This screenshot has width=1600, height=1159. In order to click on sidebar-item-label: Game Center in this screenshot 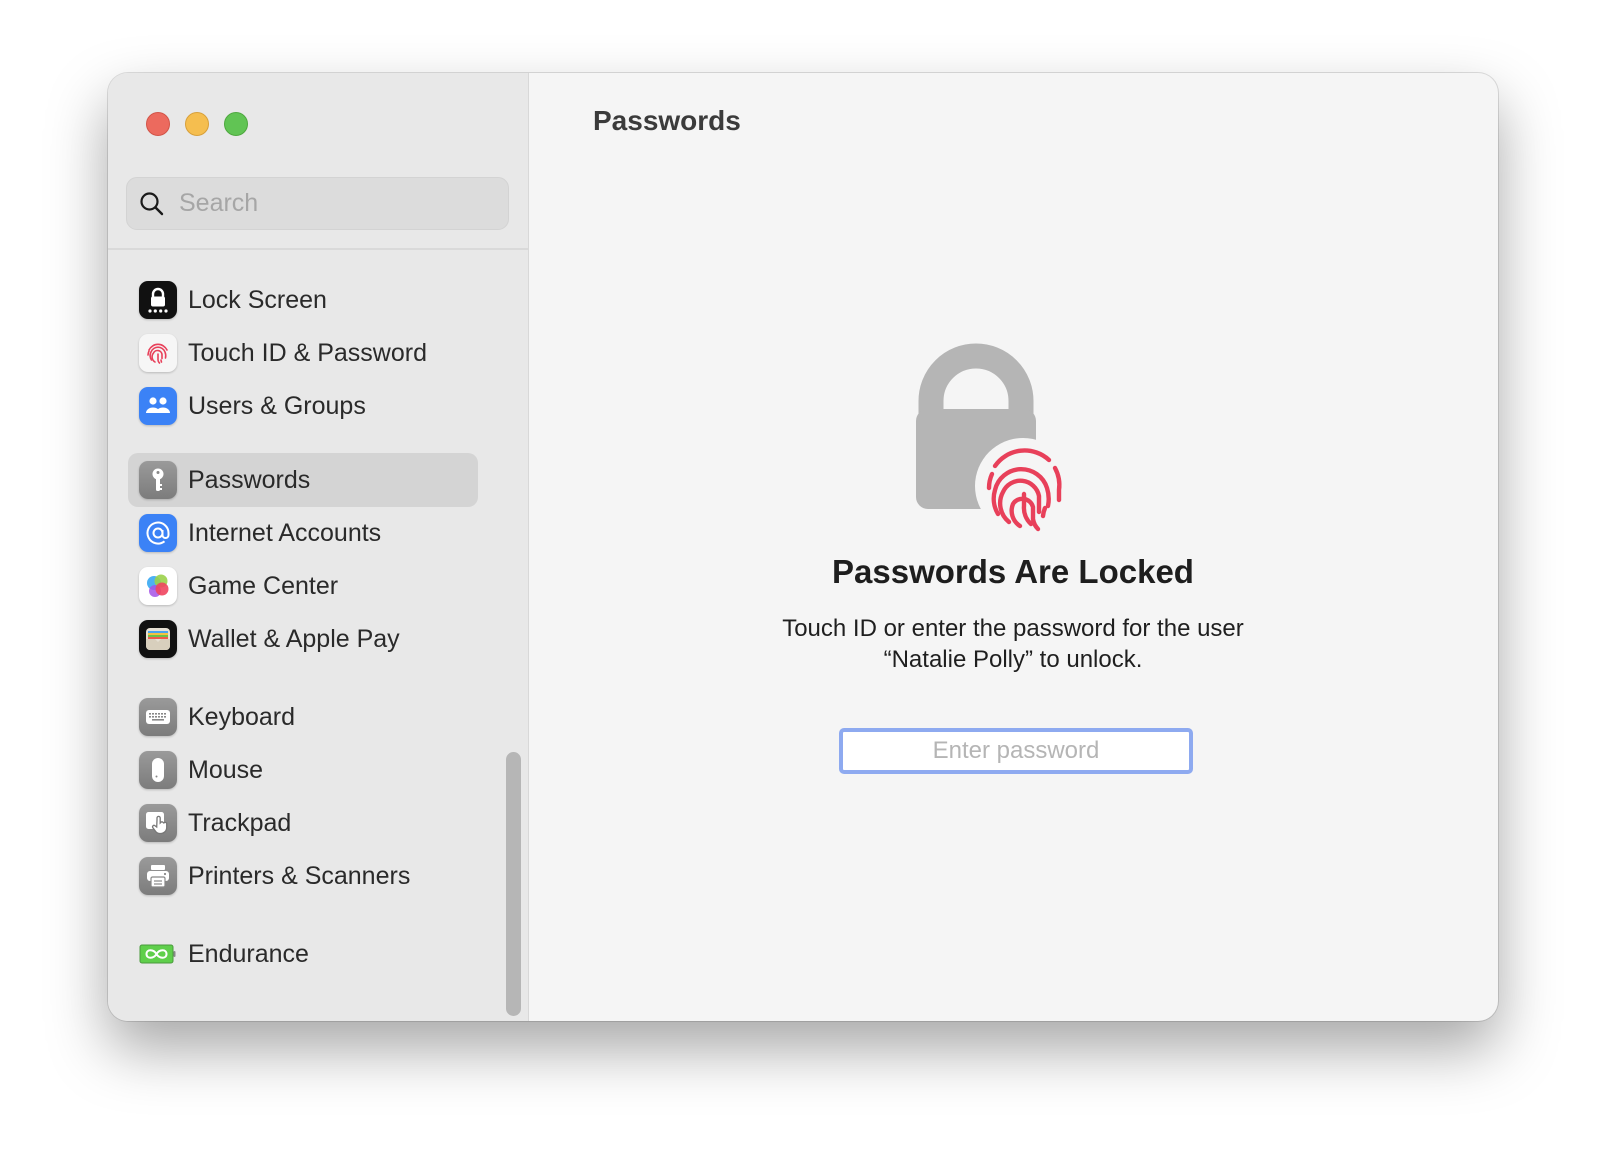, I will do `click(263, 585)`.